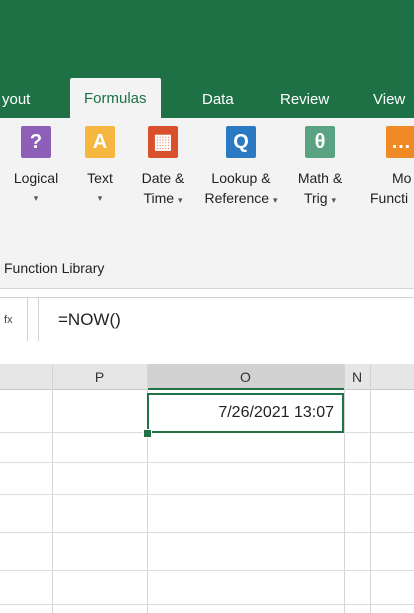 This screenshot has width=414, height=613. I want to click on text-dropdown-caret: ▾, so click(100, 198).